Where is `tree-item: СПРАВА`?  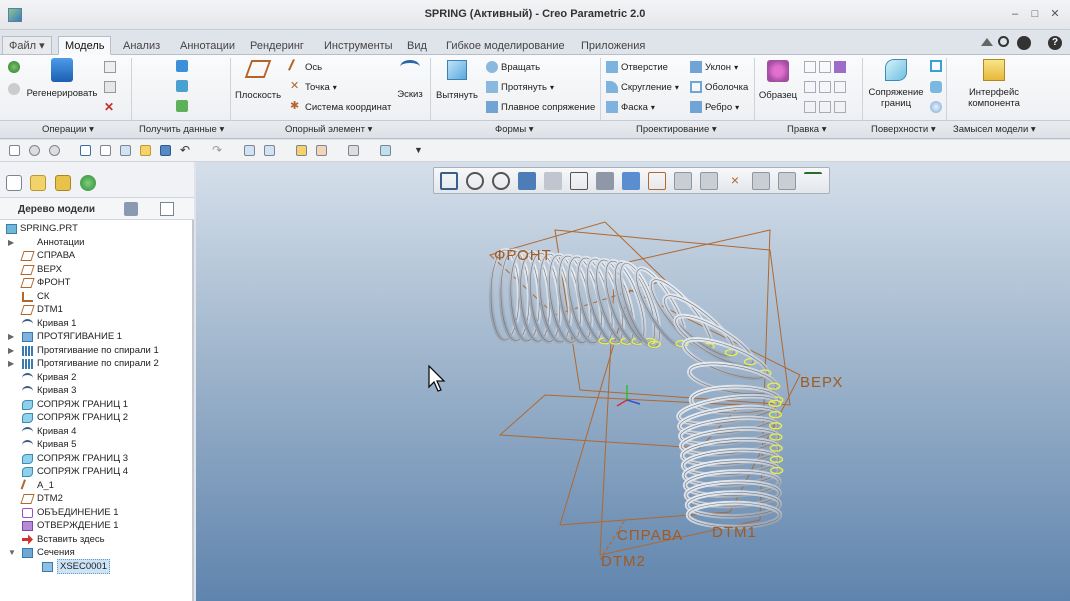 tree-item: СПРАВА is located at coordinates (96, 256).